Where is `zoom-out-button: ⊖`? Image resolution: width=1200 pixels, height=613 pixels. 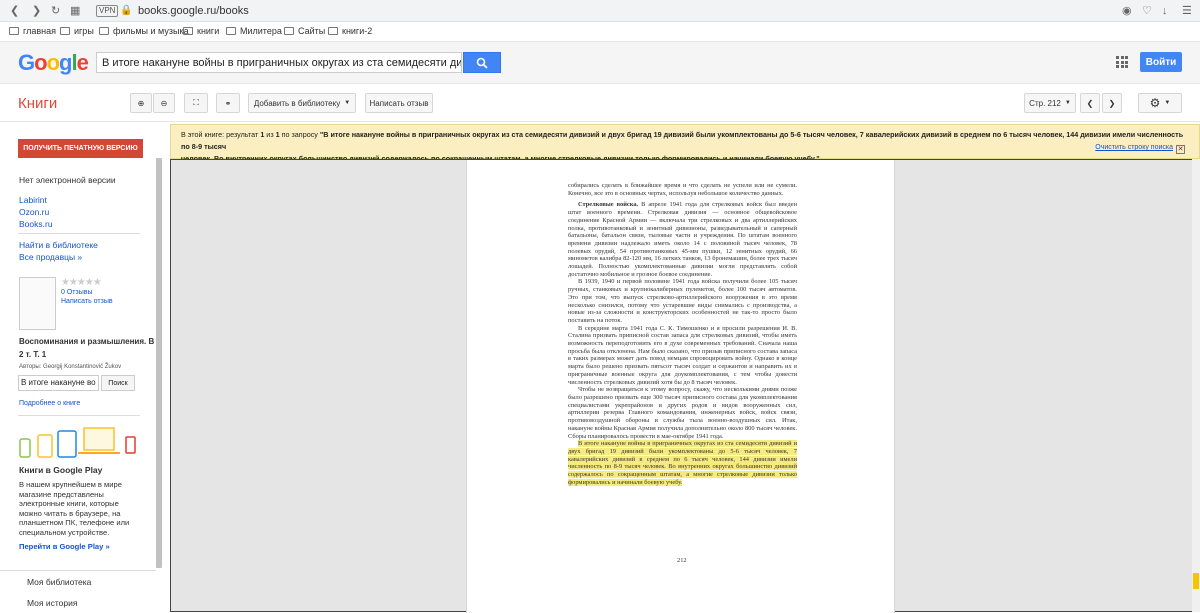
zoom-out-button: ⊖ is located at coordinates (164, 103).